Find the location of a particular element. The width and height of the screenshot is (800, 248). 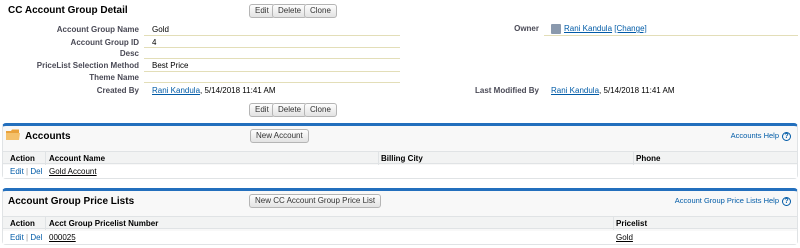

folder-icon is located at coordinates (13, 134).